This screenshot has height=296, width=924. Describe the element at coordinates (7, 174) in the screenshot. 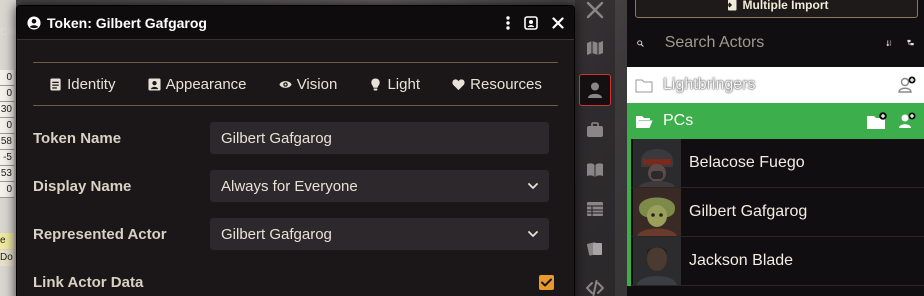

I see `sheet-value: 53` at that location.